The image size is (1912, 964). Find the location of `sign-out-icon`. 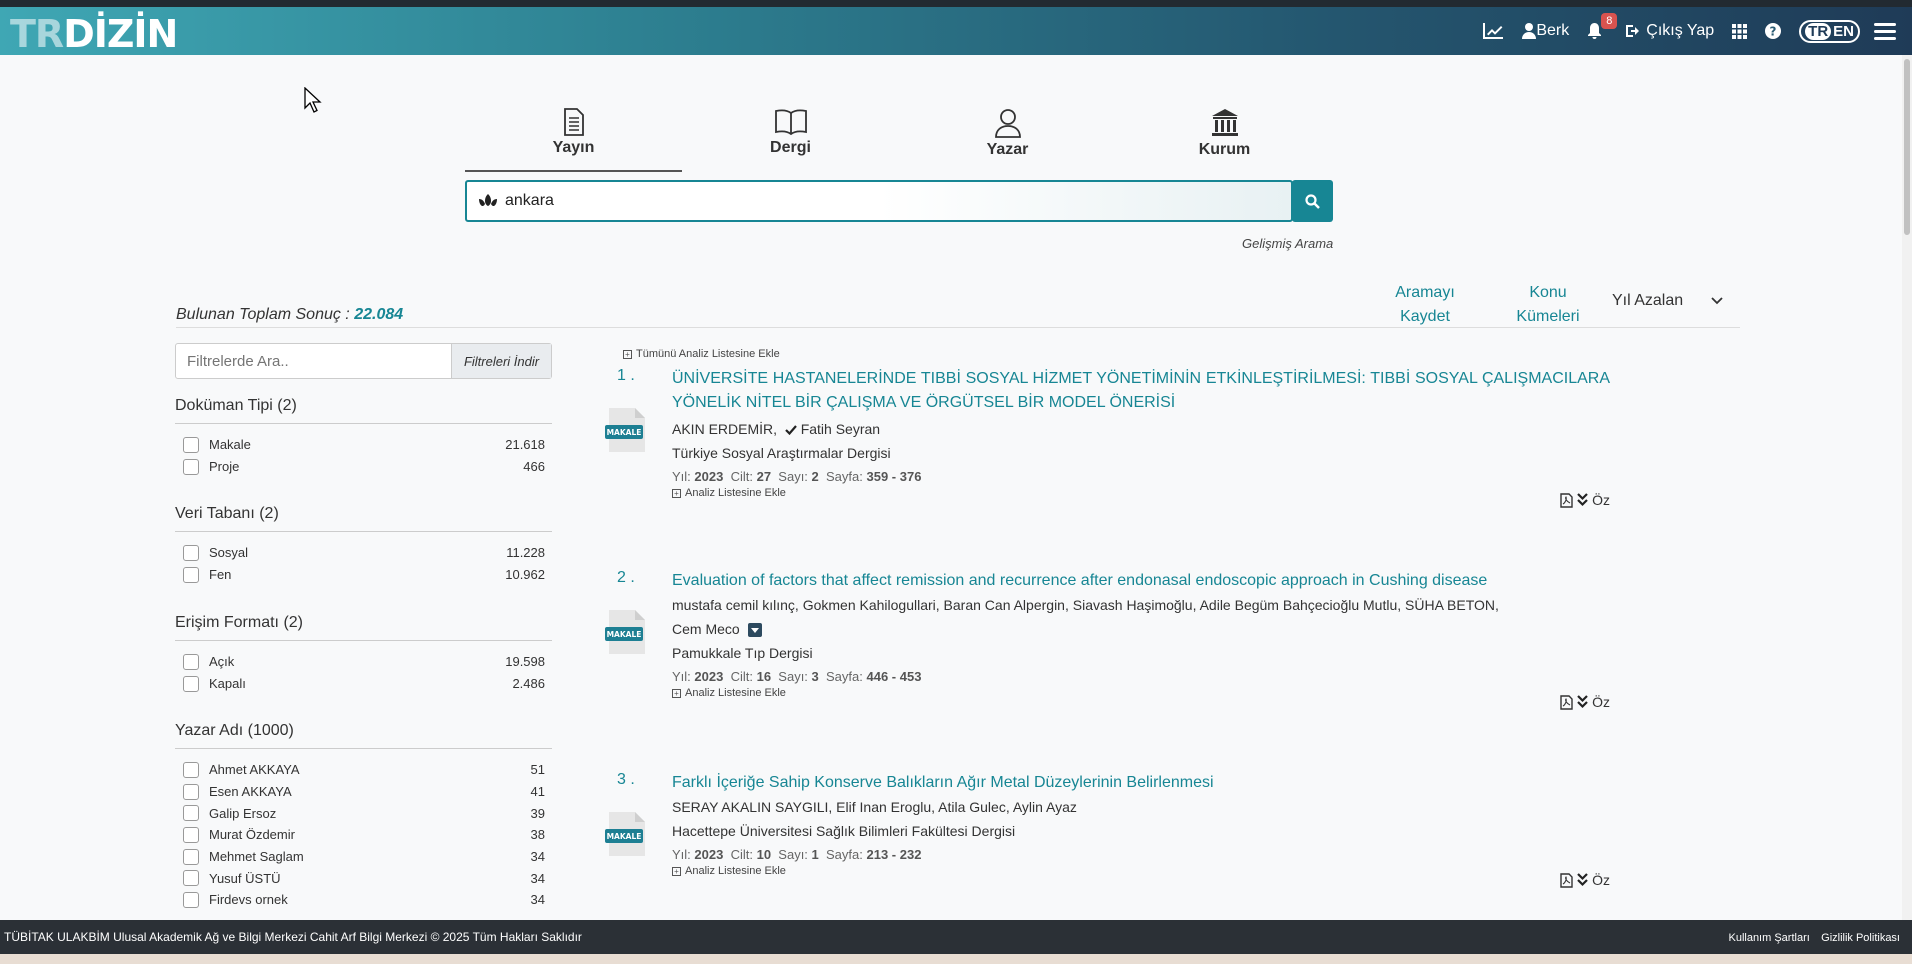

sign-out-icon is located at coordinates (1633, 31).